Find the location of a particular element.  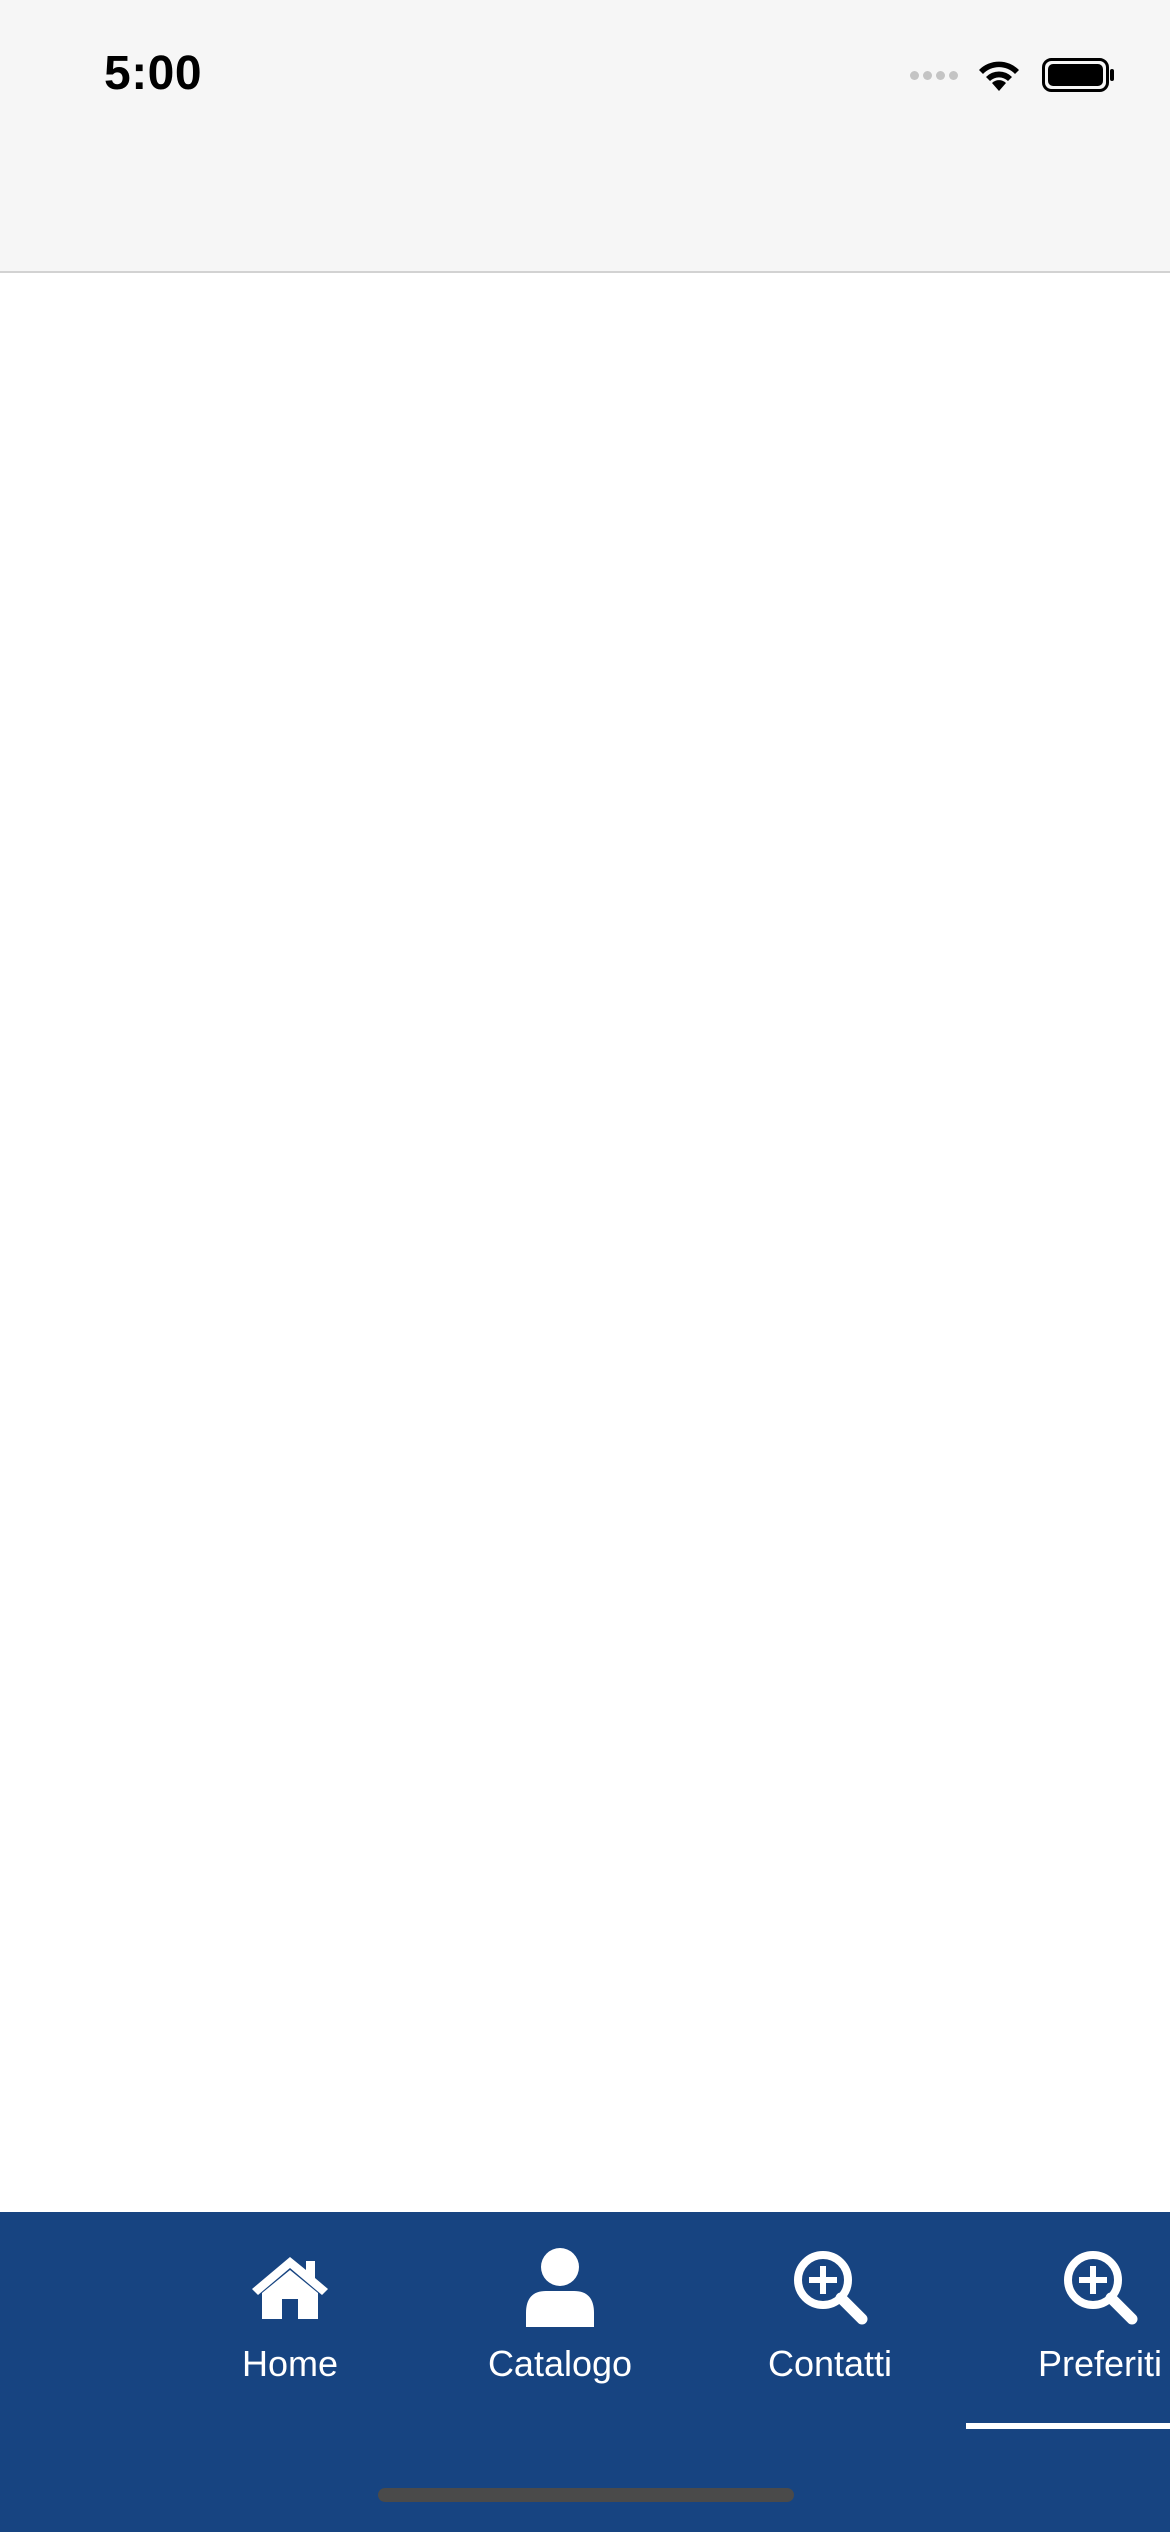

user-icon is located at coordinates (560, 2287).